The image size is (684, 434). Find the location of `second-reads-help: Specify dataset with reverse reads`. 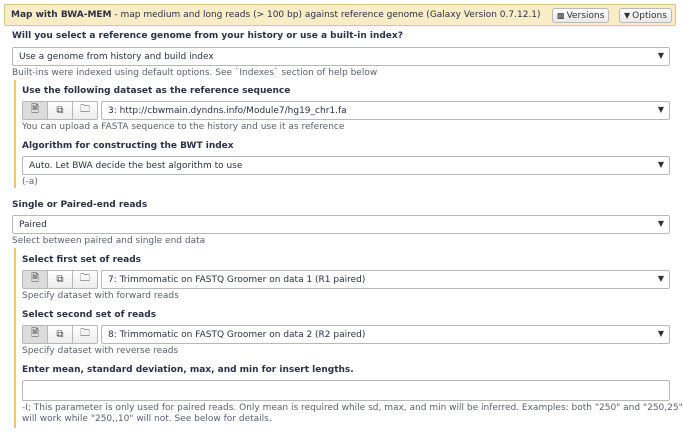

second-reads-help: Specify dataset with reverse reads is located at coordinates (100, 351).